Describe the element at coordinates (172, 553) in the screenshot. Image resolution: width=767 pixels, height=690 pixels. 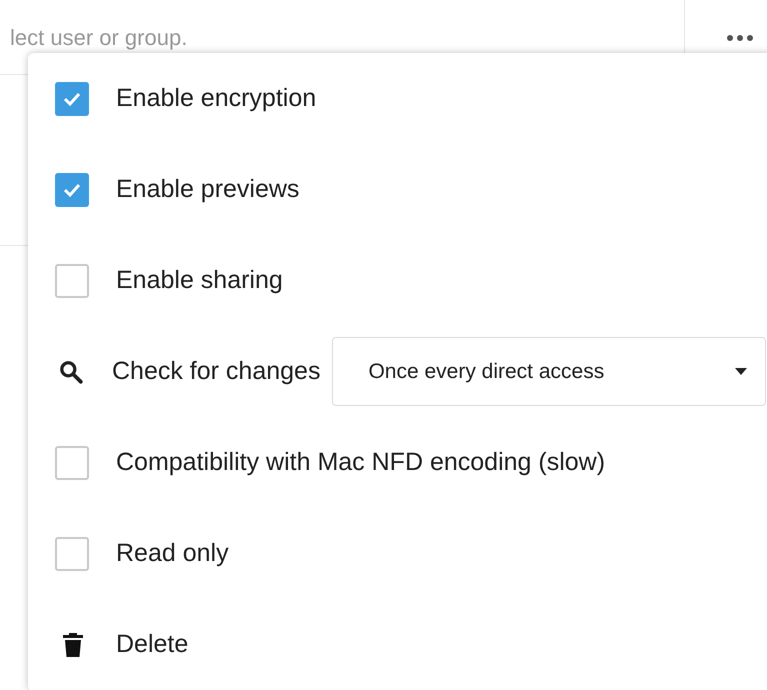
I see `option-label: Read only` at that location.